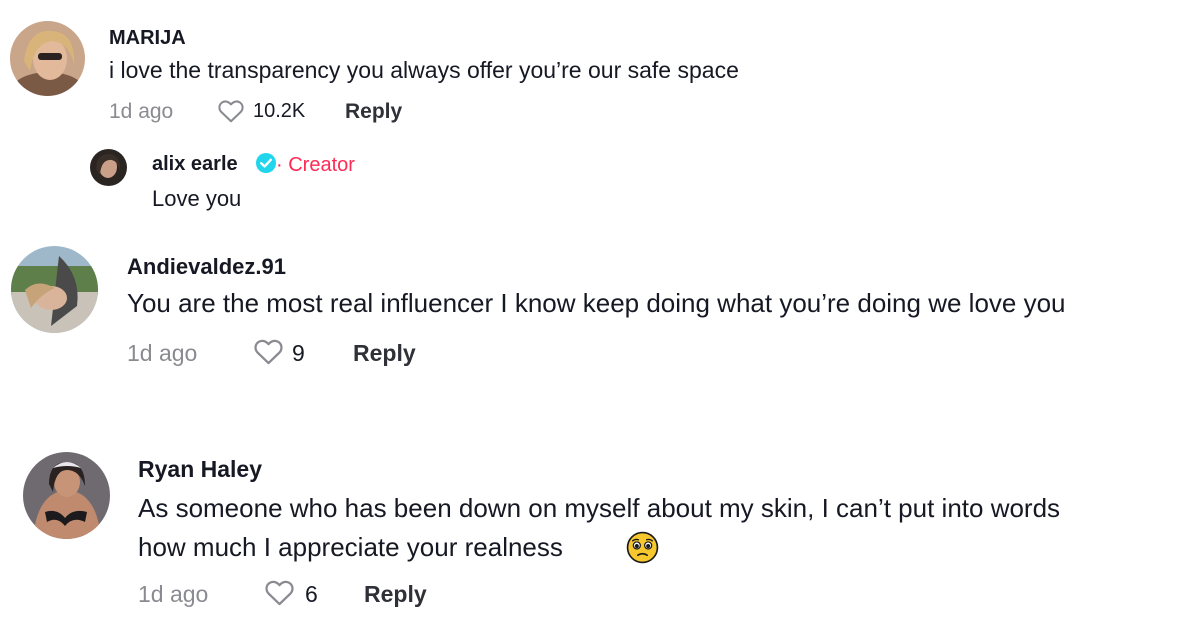 This screenshot has height=630, width=1200. What do you see at coordinates (200, 469) in the screenshot?
I see `comment-username: Ryan Haley` at bounding box center [200, 469].